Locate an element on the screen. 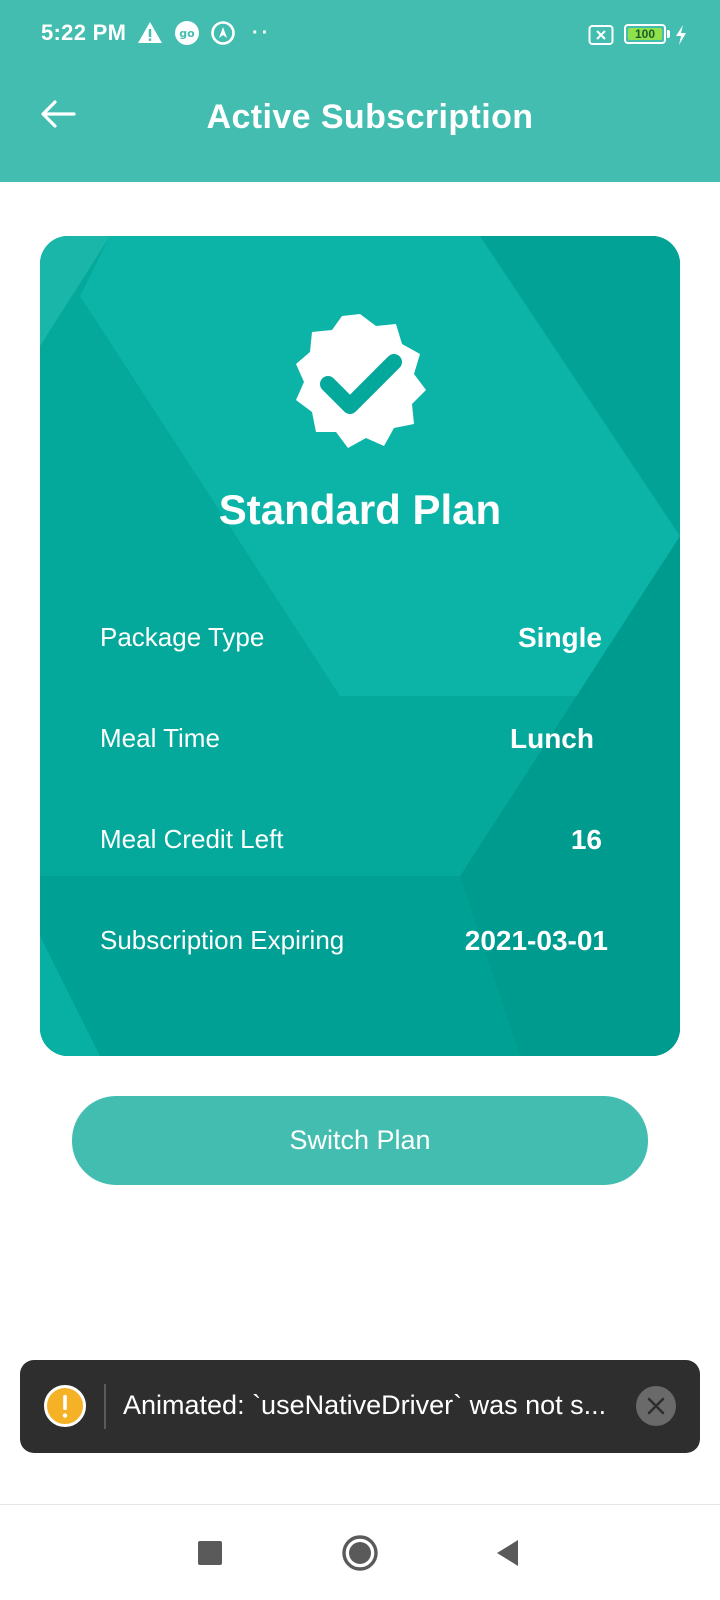 The width and height of the screenshot is (720, 1600). navigation-icon is located at coordinates (223, 33).